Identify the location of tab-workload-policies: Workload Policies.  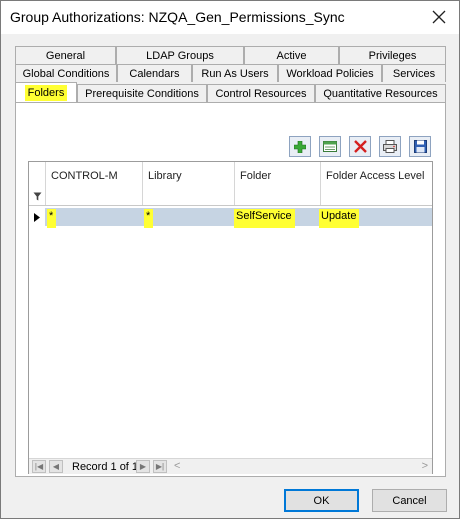
(330, 73).